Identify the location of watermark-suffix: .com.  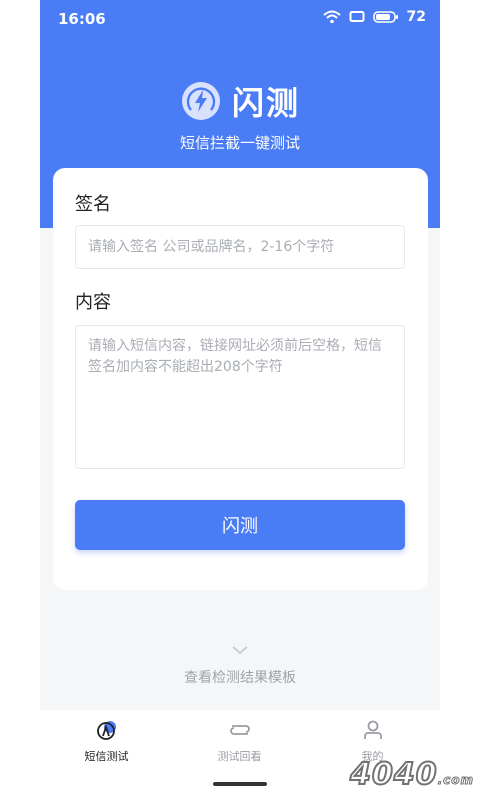
(455, 780).